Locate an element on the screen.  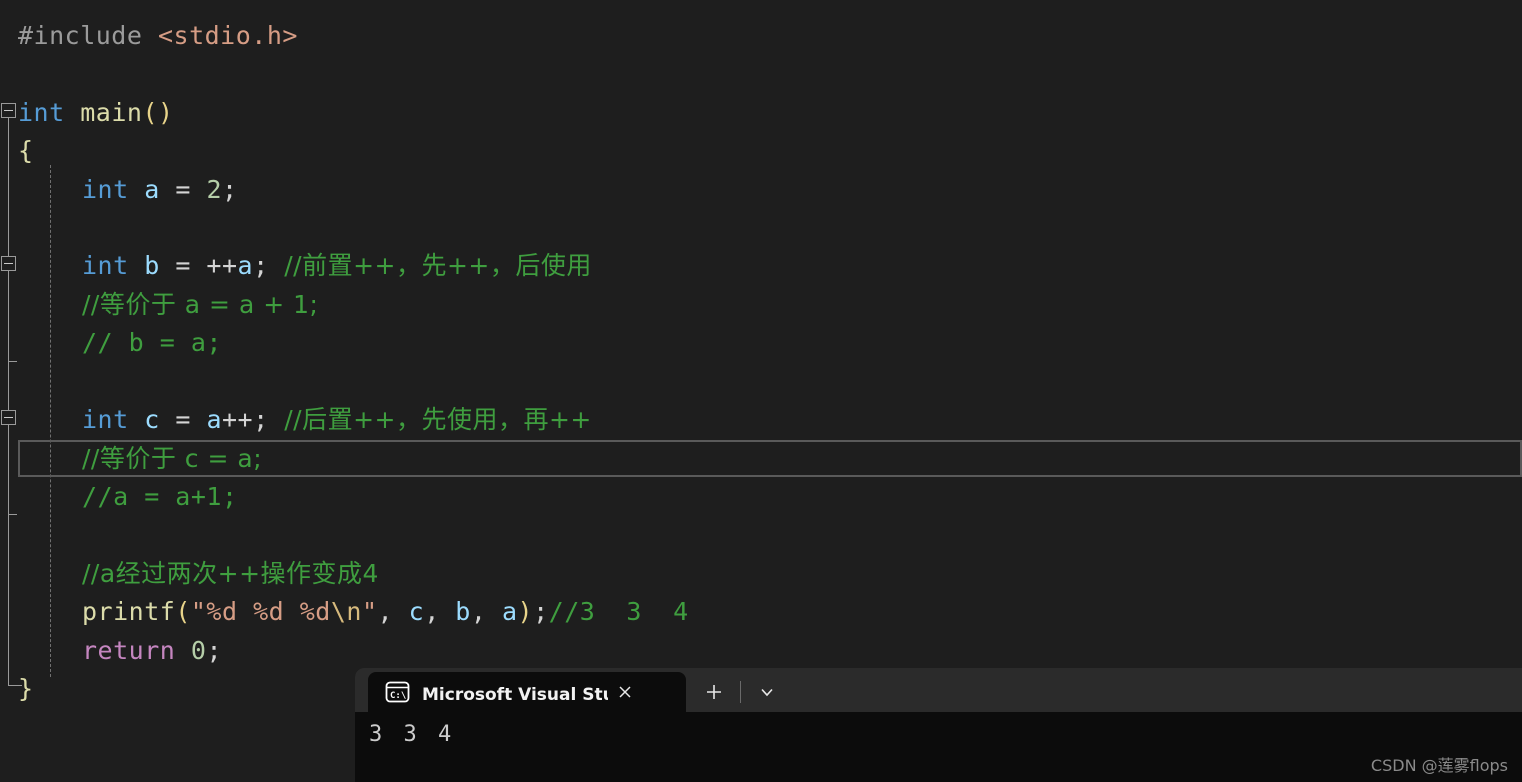
terminal-window: C:\ Microsoft Visual Studio 调试控制台 is located at coordinates (938, 725).